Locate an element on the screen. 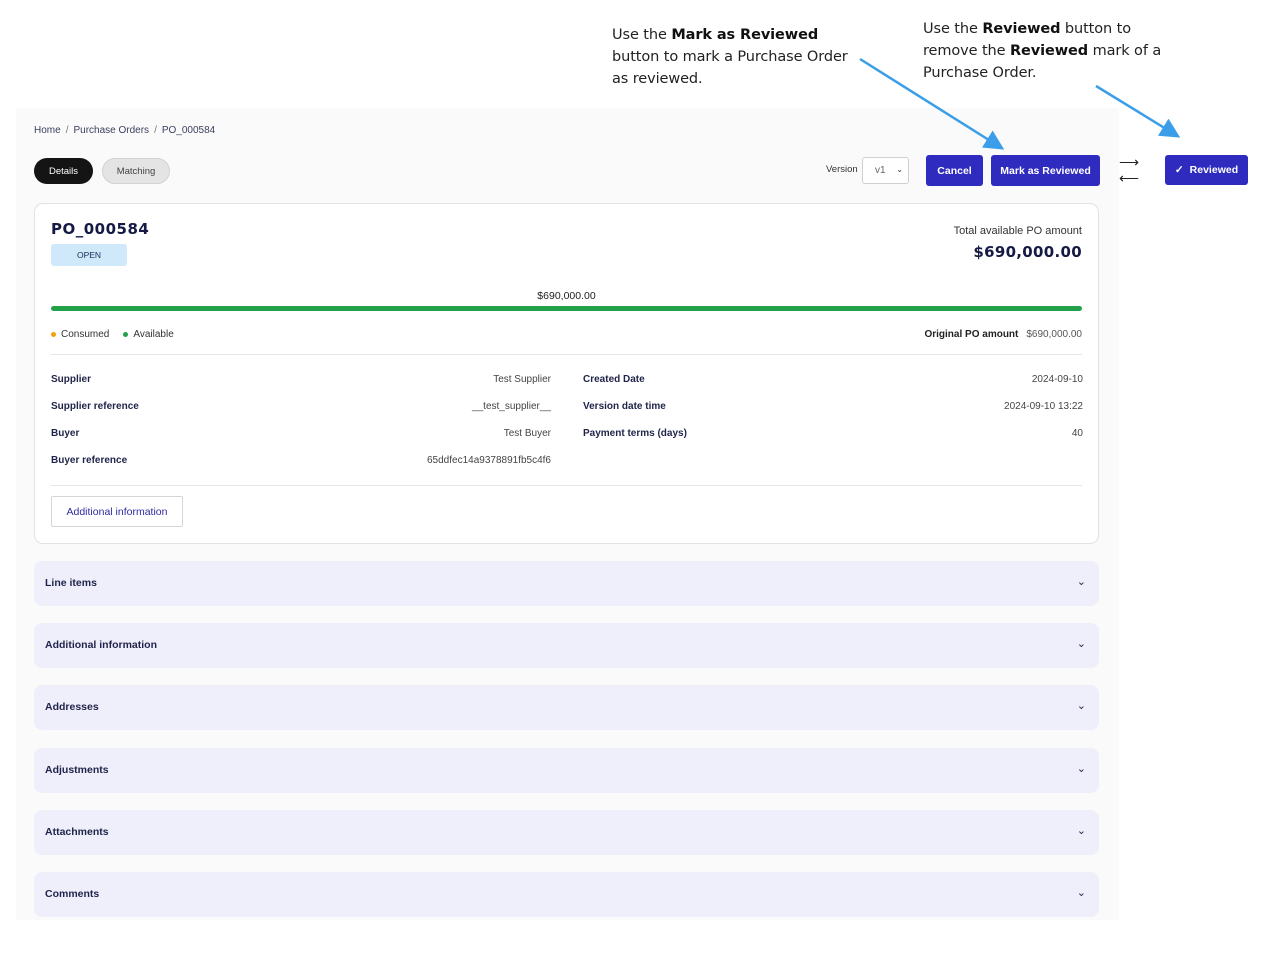 The image size is (1267, 954). reviewed-label: Reviewed is located at coordinates (1214, 170).